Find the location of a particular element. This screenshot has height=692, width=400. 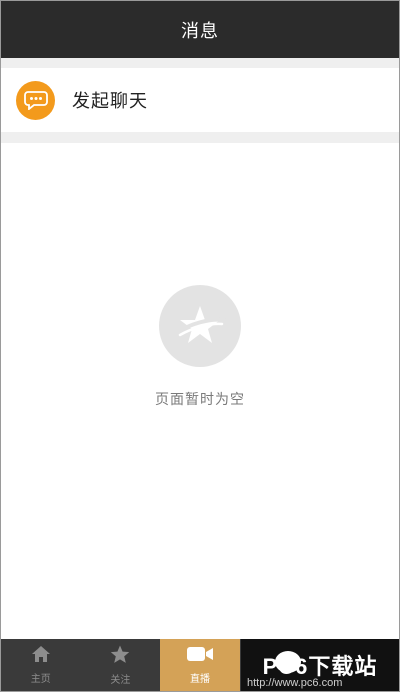

start-chat-row: 发起聊天 is located at coordinates (200, 100).